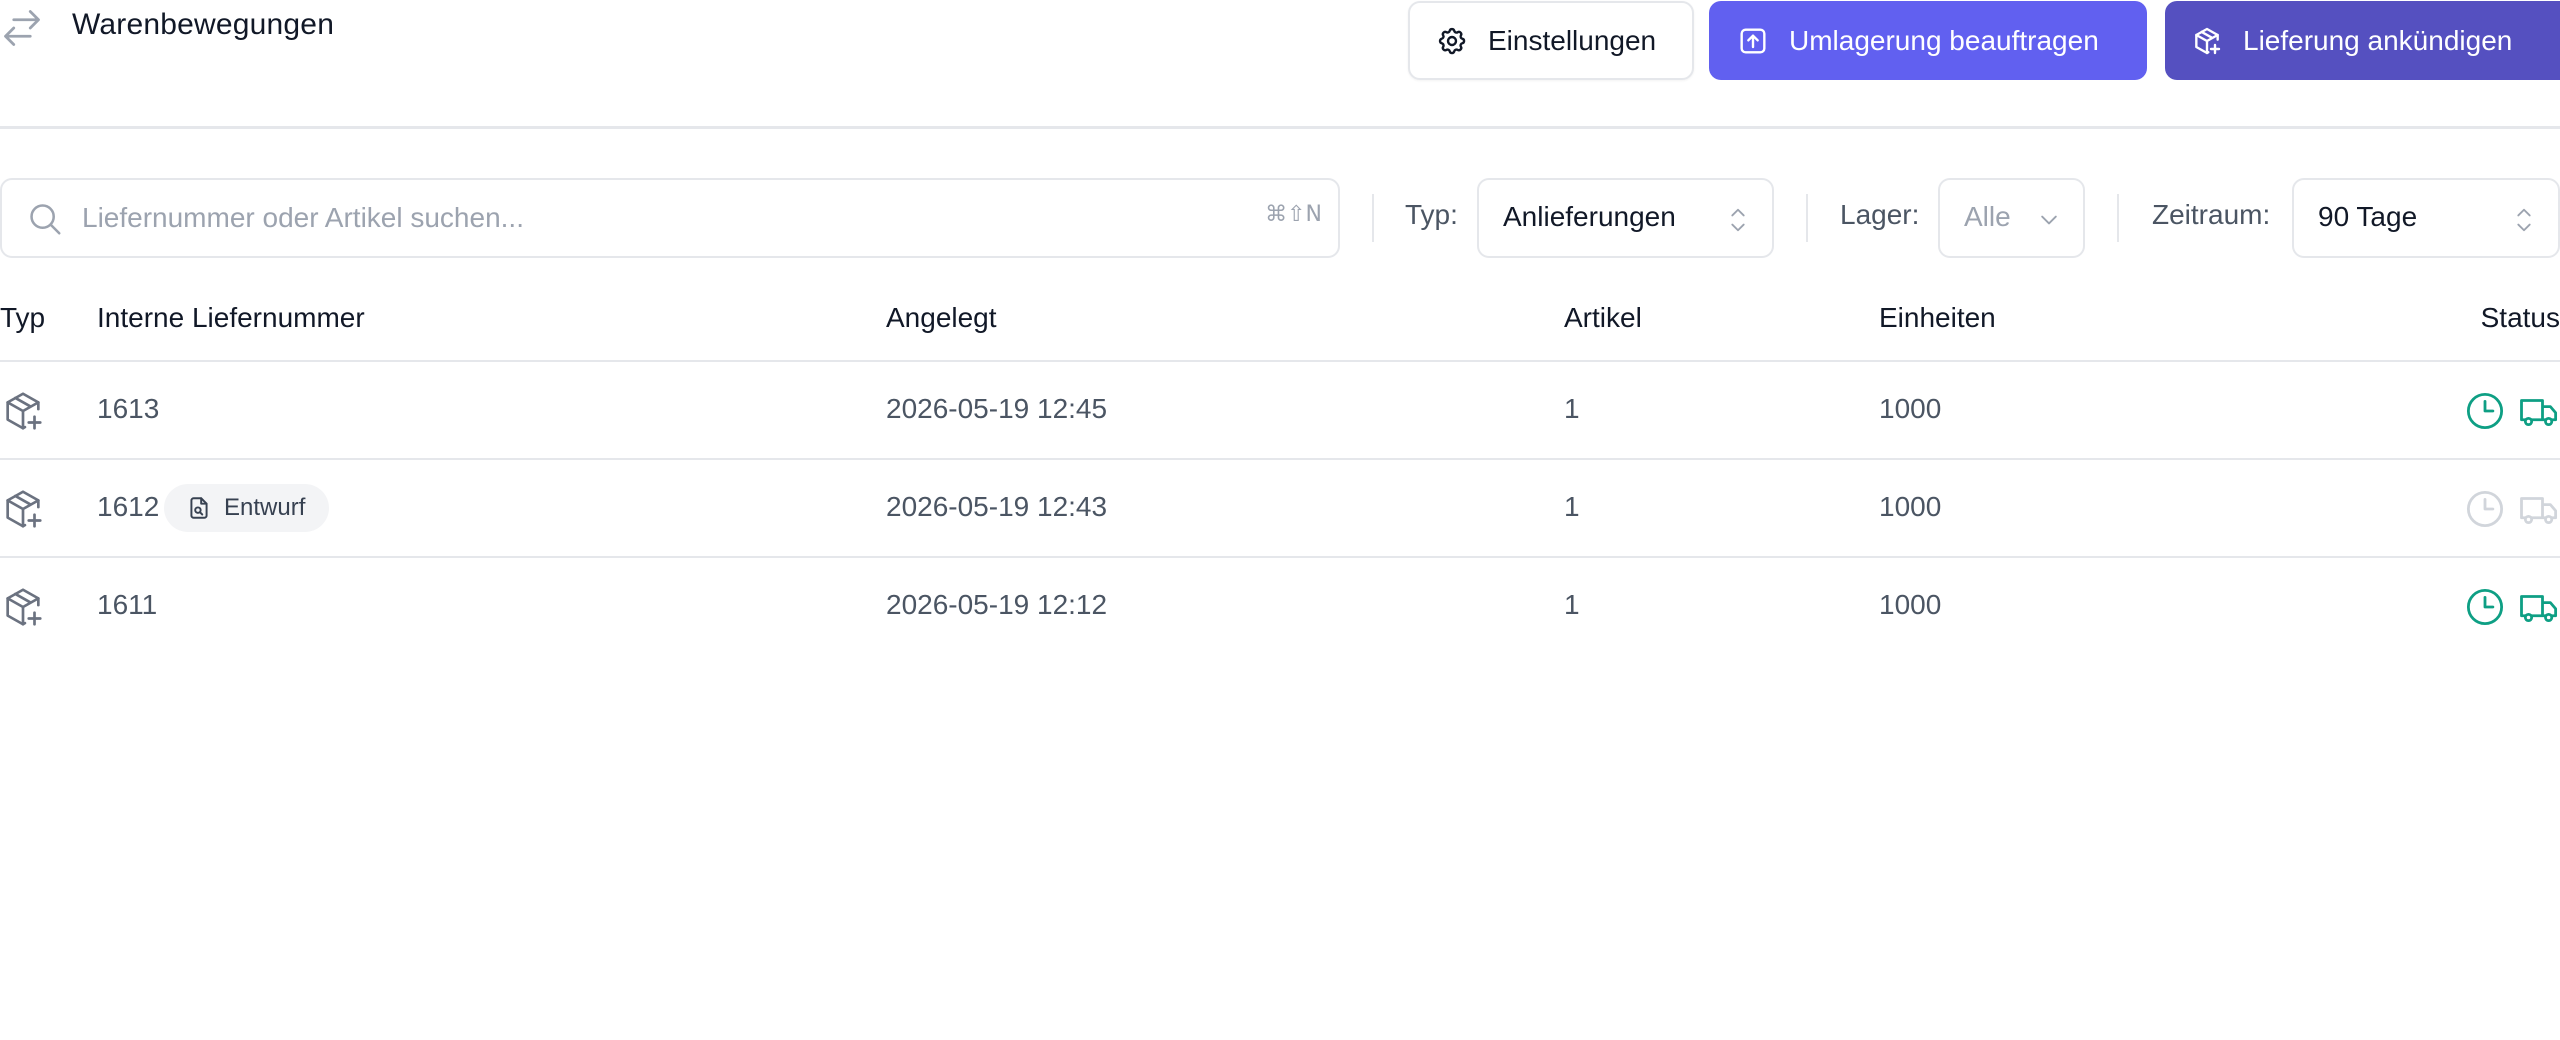 This screenshot has height=1040, width=2560. What do you see at coordinates (1937, 318) in the screenshot?
I see `column-header-units: Einheiten` at bounding box center [1937, 318].